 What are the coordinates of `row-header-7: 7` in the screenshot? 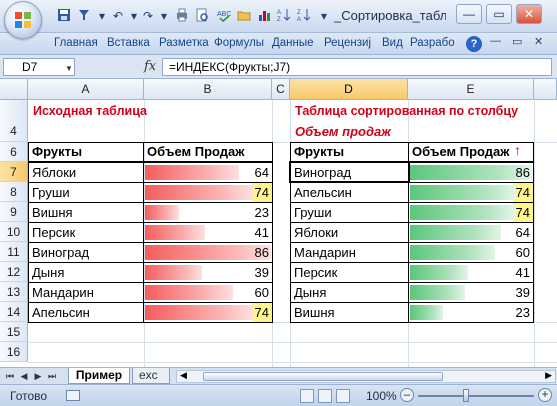 It's located at (14, 172).